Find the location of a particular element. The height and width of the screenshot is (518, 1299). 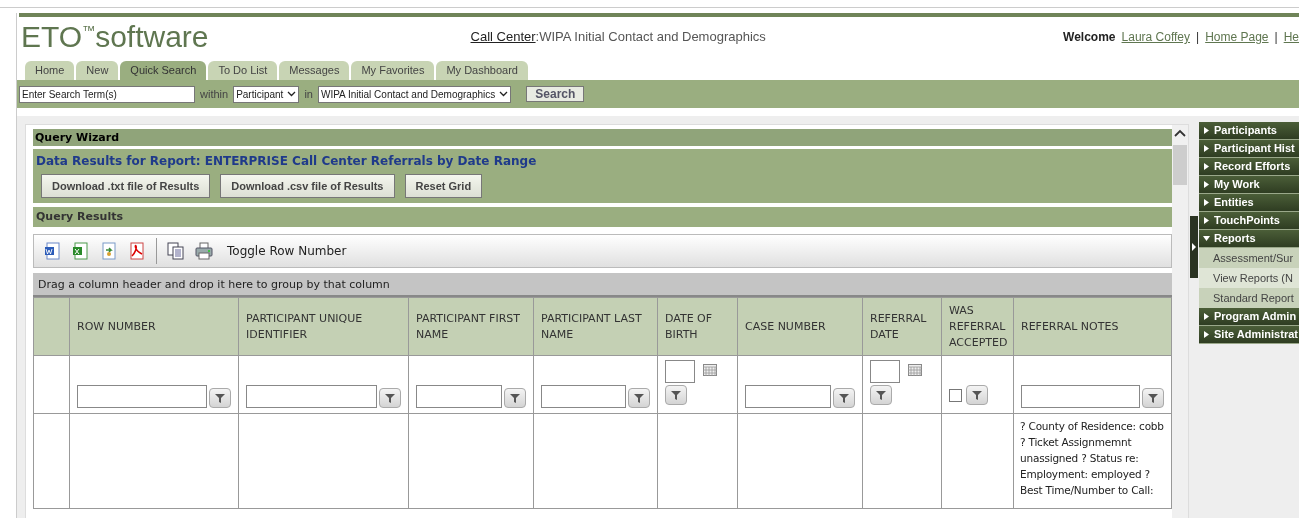

section-header: Query Results is located at coordinates (602, 217).